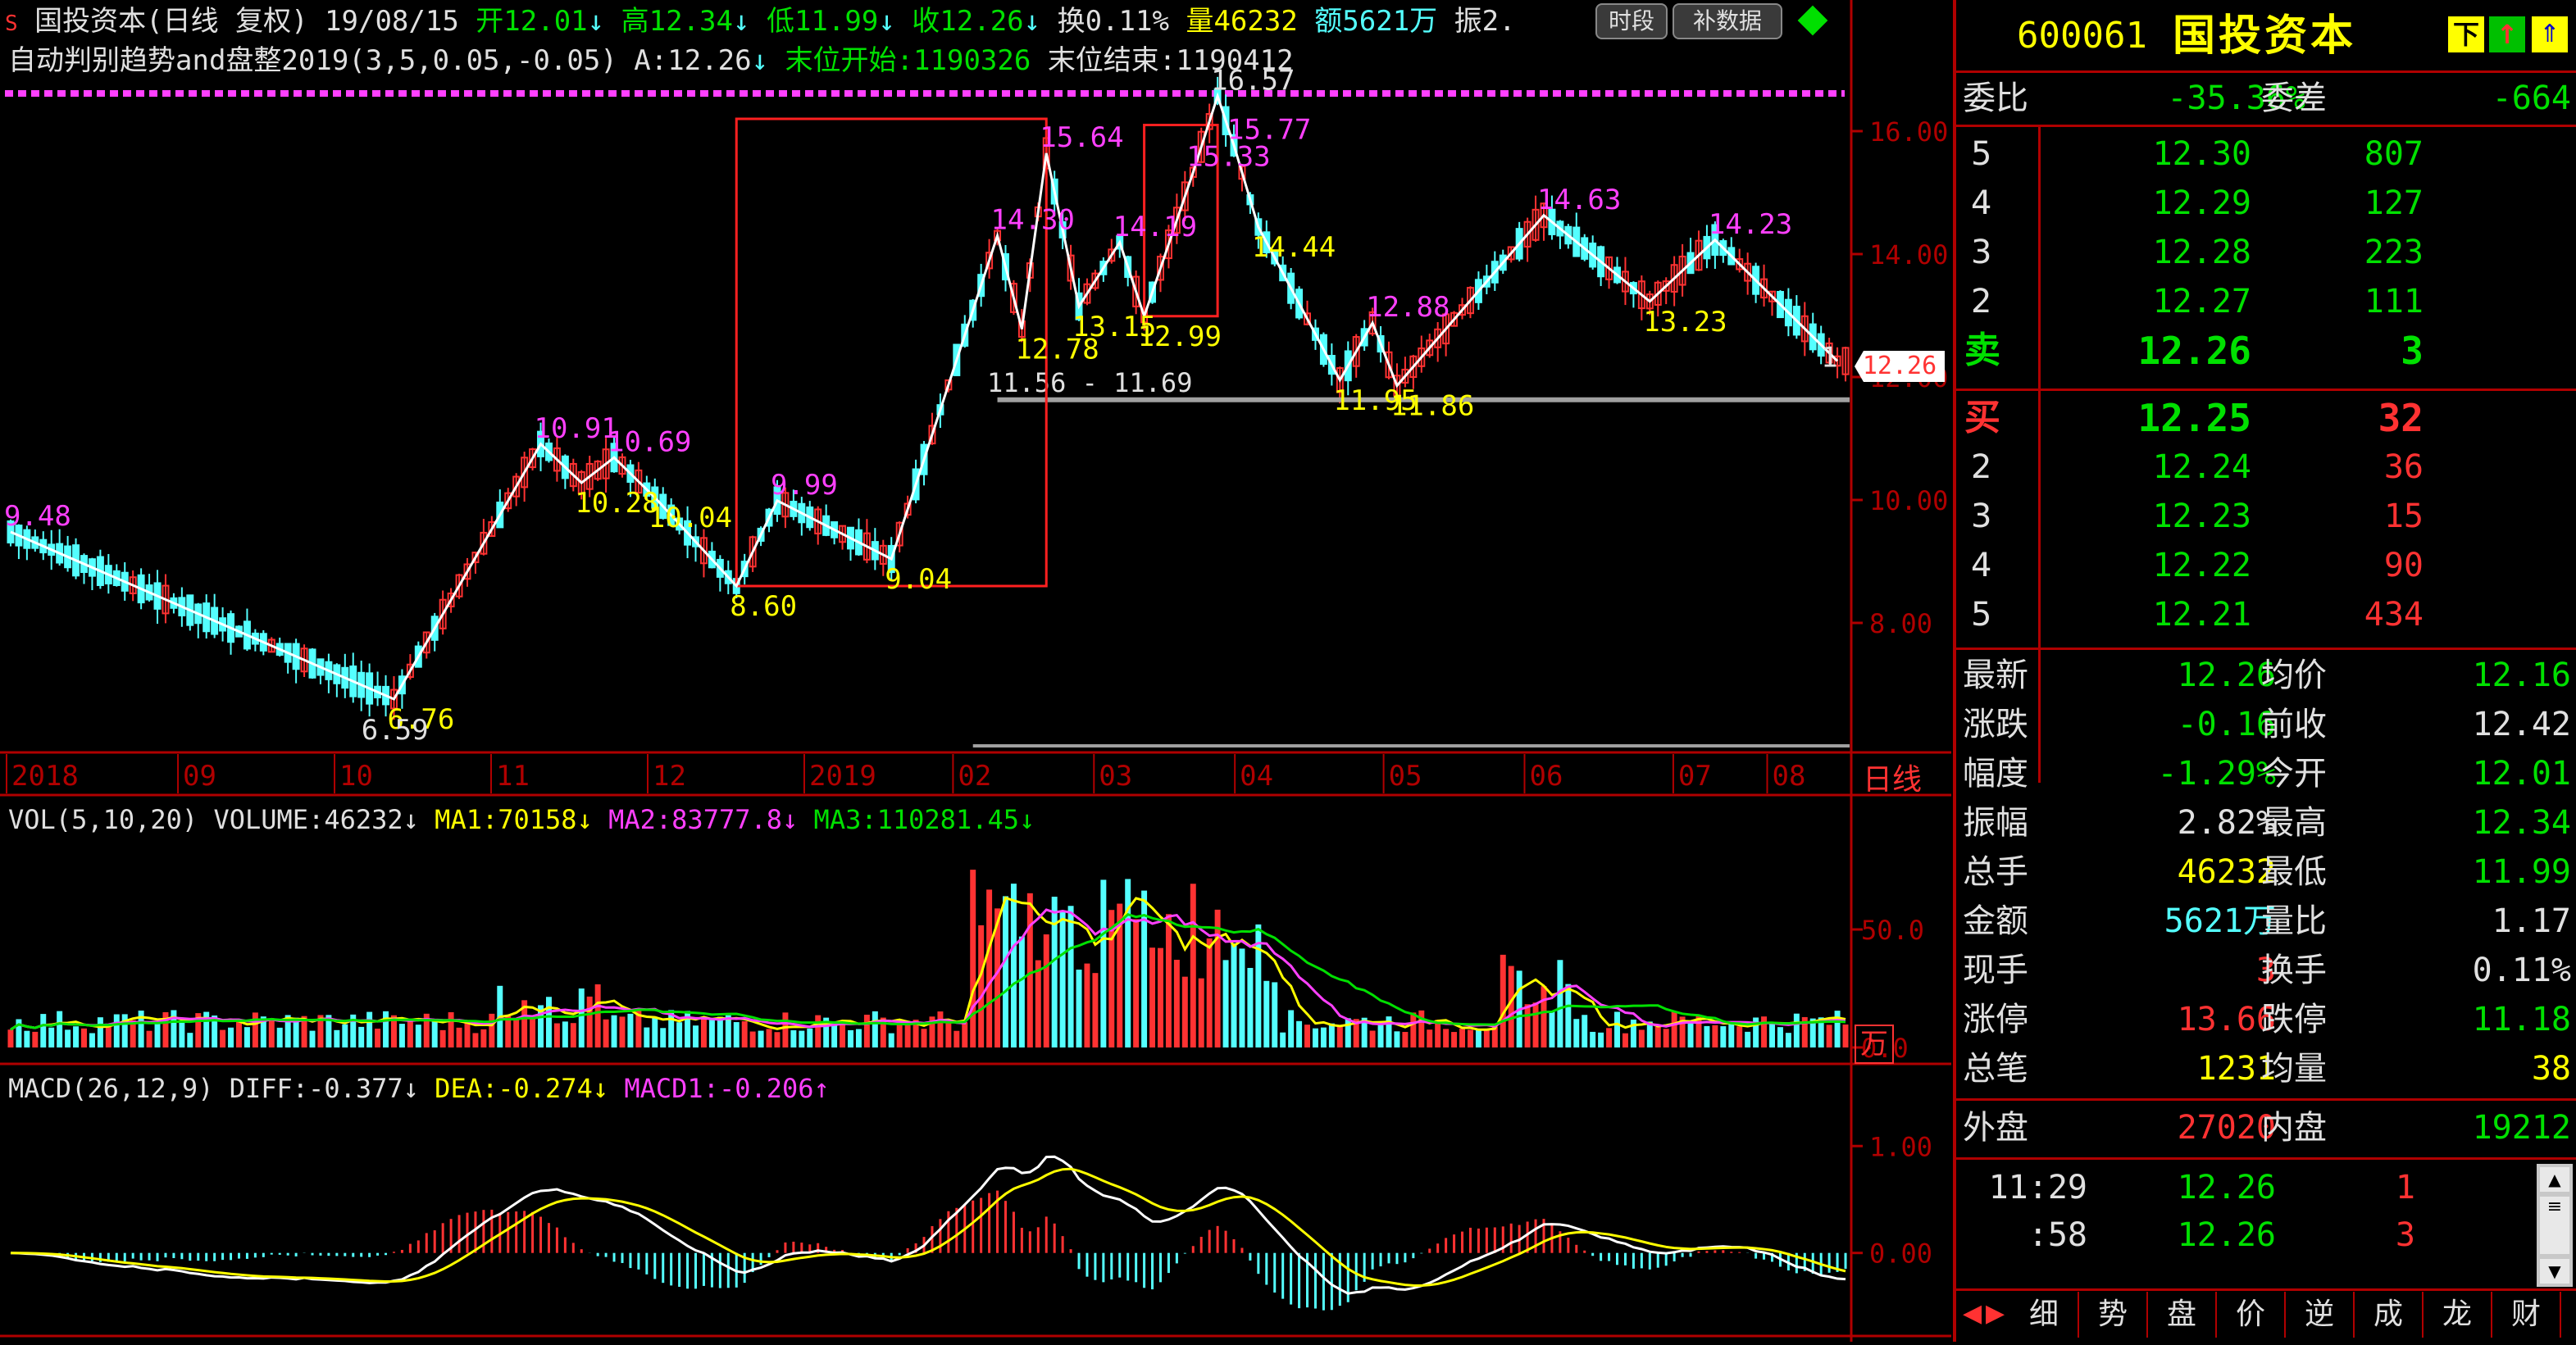 This screenshot has width=2576, height=1345. Describe the element at coordinates (1981, 467) in the screenshot. I see `buy-level-label: 2` at that location.